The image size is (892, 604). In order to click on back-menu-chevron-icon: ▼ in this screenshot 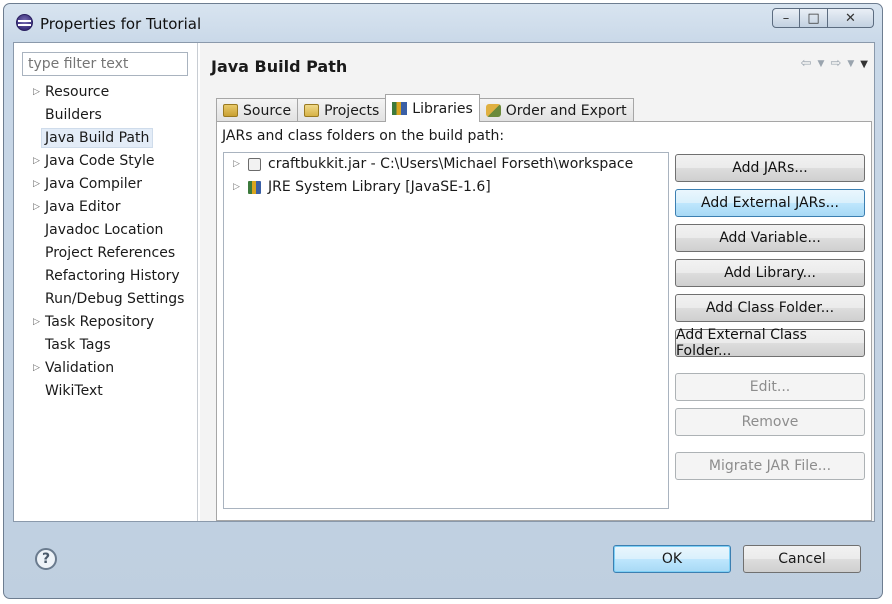, I will do `click(821, 64)`.